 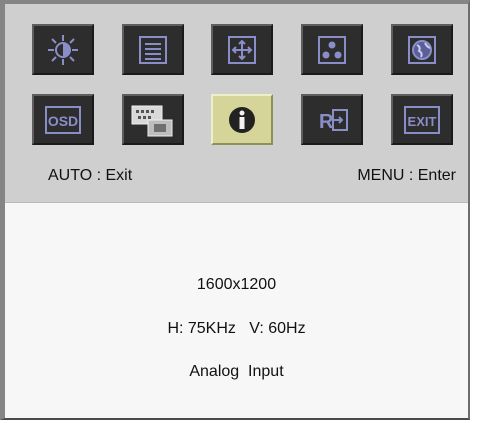 I want to click on brightness-contrast-icon, so click(x=63, y=49).